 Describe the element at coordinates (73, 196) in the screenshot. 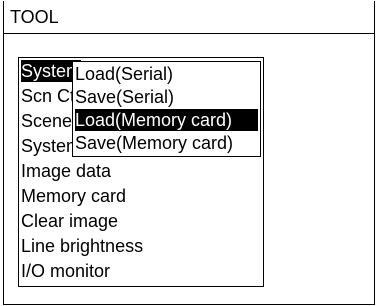

I see `menu-item-memory-card: Memory card` at that location.